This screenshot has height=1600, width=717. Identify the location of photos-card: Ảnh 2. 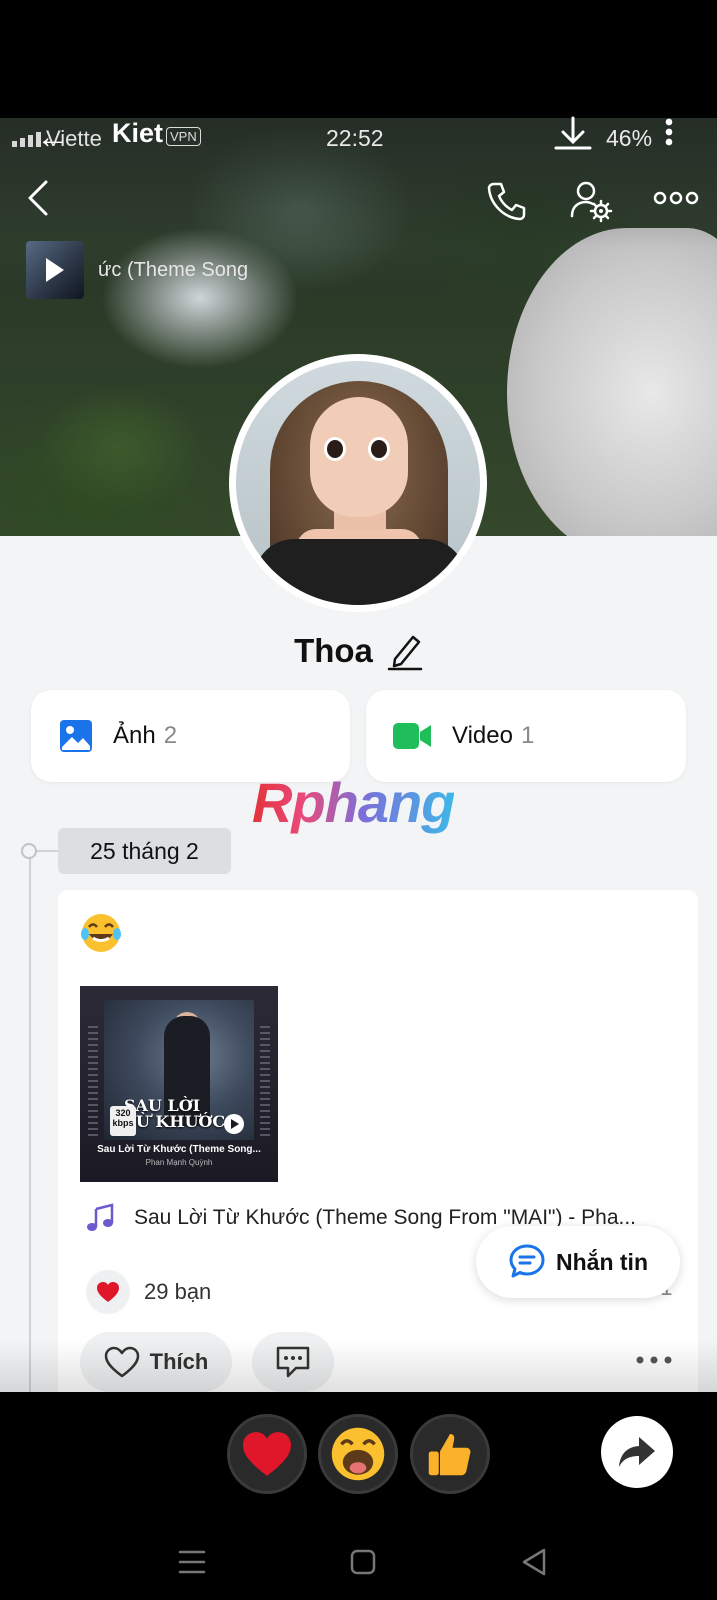
(190, 736).